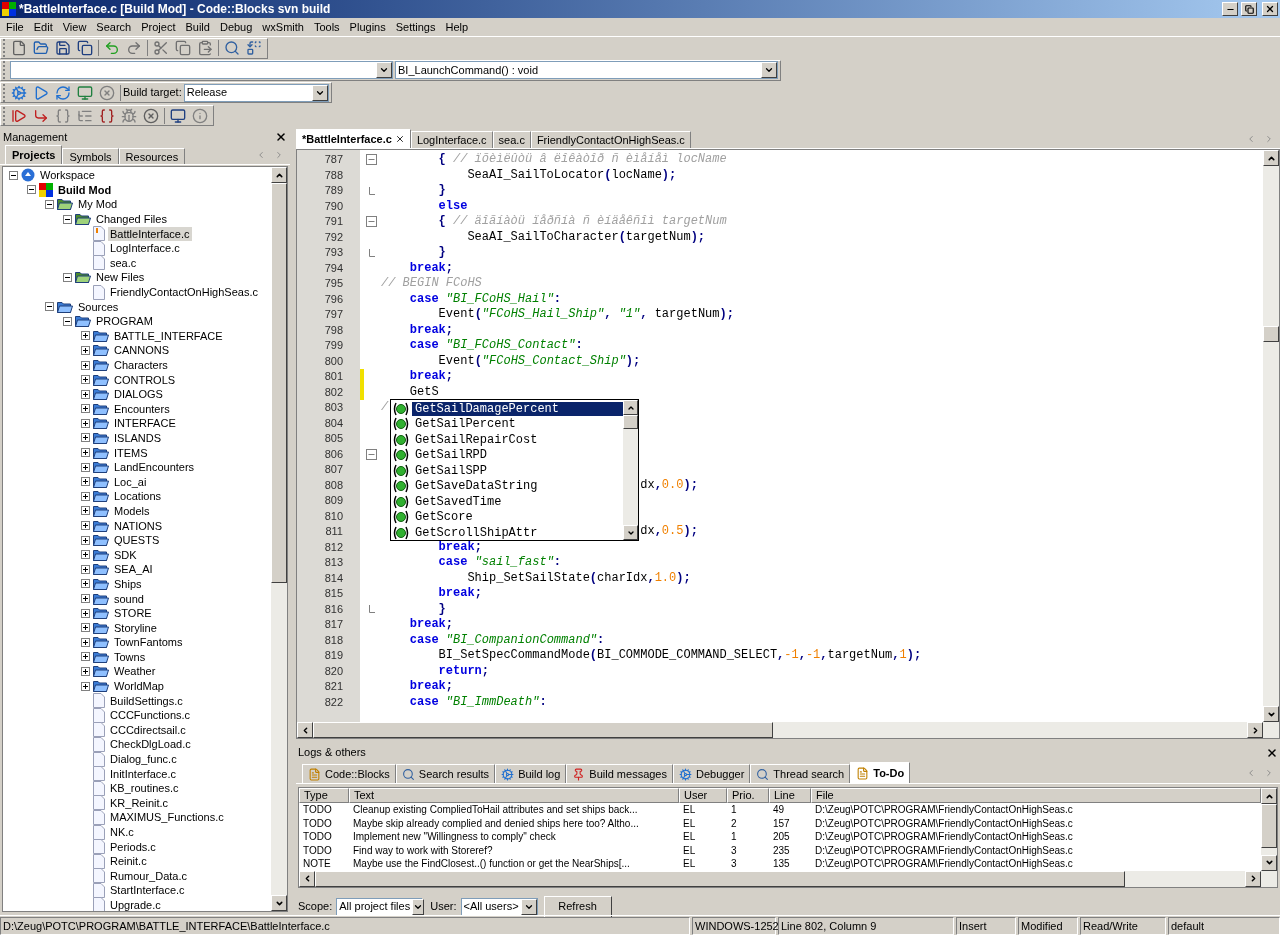  What do you see at coordinates (43, 27) in the screenshot?
I see `menu-item: Edit` at bounding box center [43, 27].